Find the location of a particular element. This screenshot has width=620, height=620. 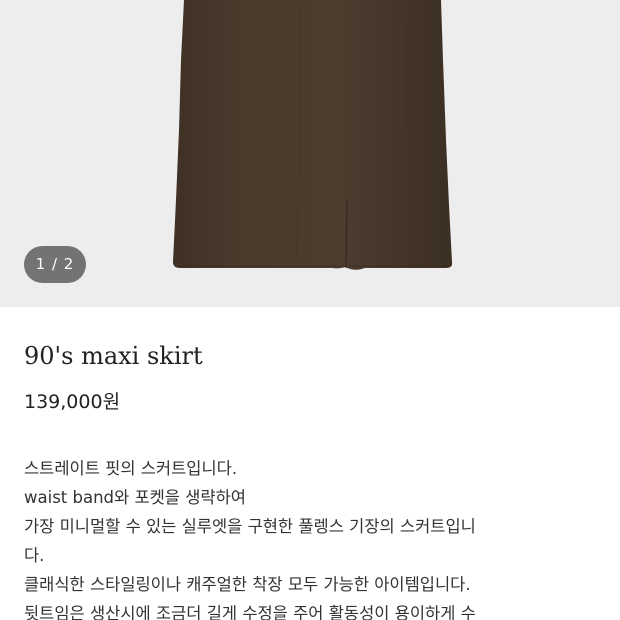

description-line: waist band와 포켓을 생략하여 is located at coordinates (135, 497).